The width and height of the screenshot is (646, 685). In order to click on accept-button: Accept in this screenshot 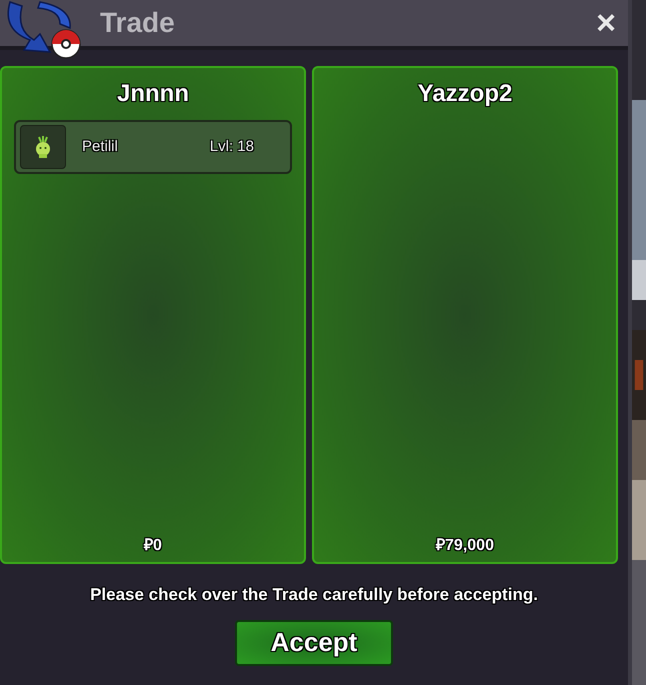, I will do `click(314, 643)`.